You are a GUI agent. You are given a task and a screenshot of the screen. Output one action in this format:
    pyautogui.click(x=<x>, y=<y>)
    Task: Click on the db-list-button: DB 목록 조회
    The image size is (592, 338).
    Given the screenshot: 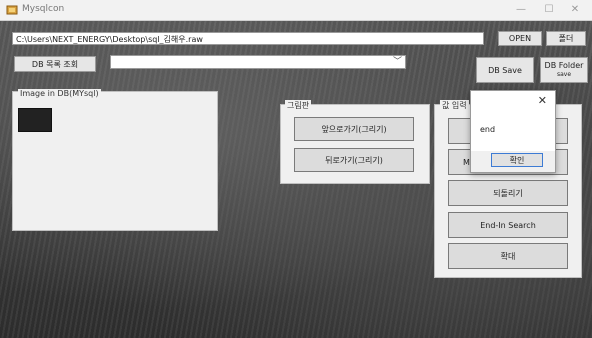 What is the action you would take?
    pyautogui.click(x=55, y=64)
    